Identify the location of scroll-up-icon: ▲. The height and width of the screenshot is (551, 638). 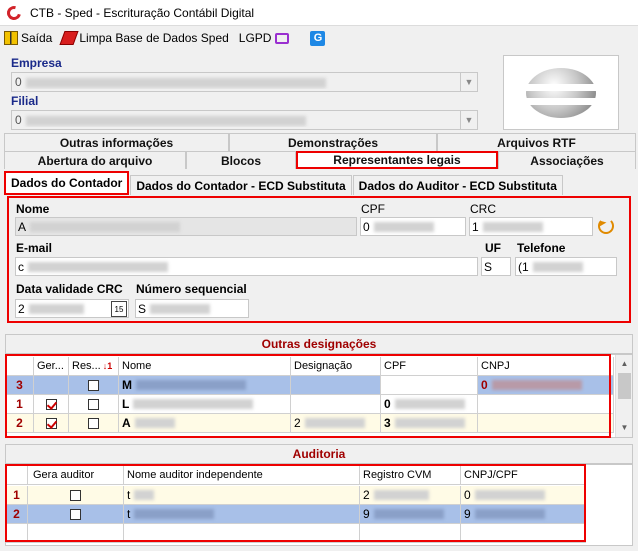
(624, 363).